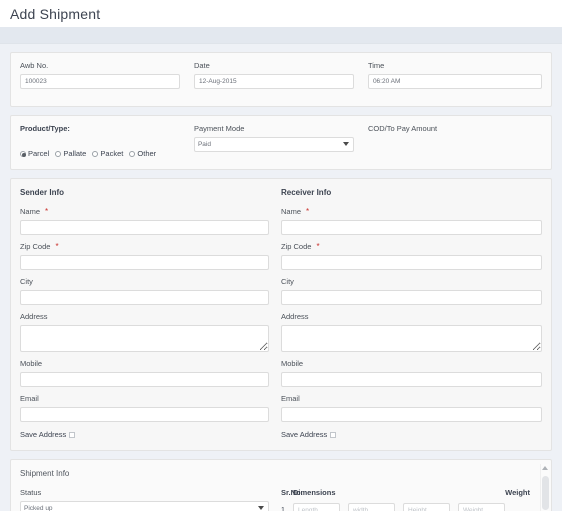 This screenshot has height=511, width=562. Describe the element at coordinates (39, 246) in the screenshot. I see `sender-zip-label: Zip Code *` at that location.